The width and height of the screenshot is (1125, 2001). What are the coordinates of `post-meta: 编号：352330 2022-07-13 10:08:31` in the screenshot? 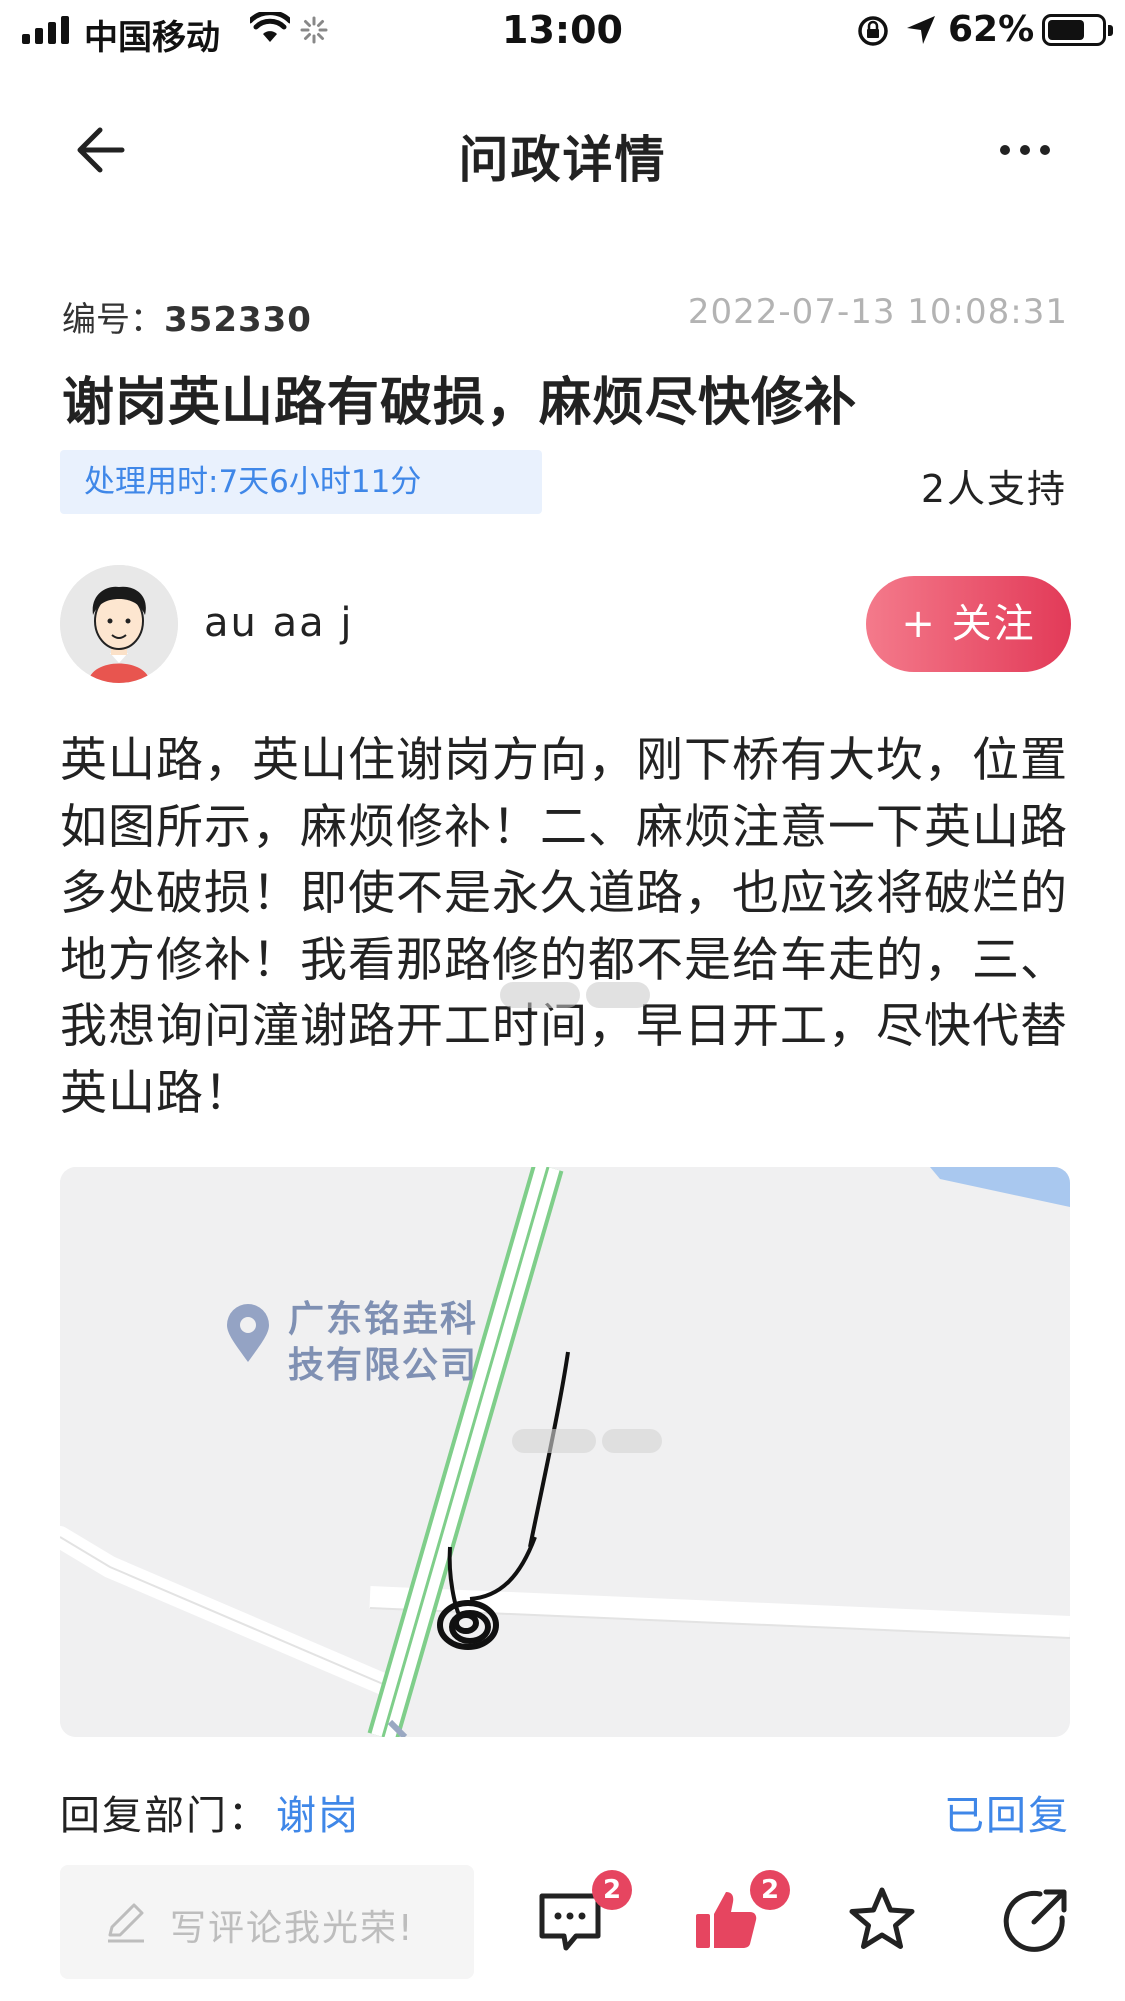 It's located at (565, 316).